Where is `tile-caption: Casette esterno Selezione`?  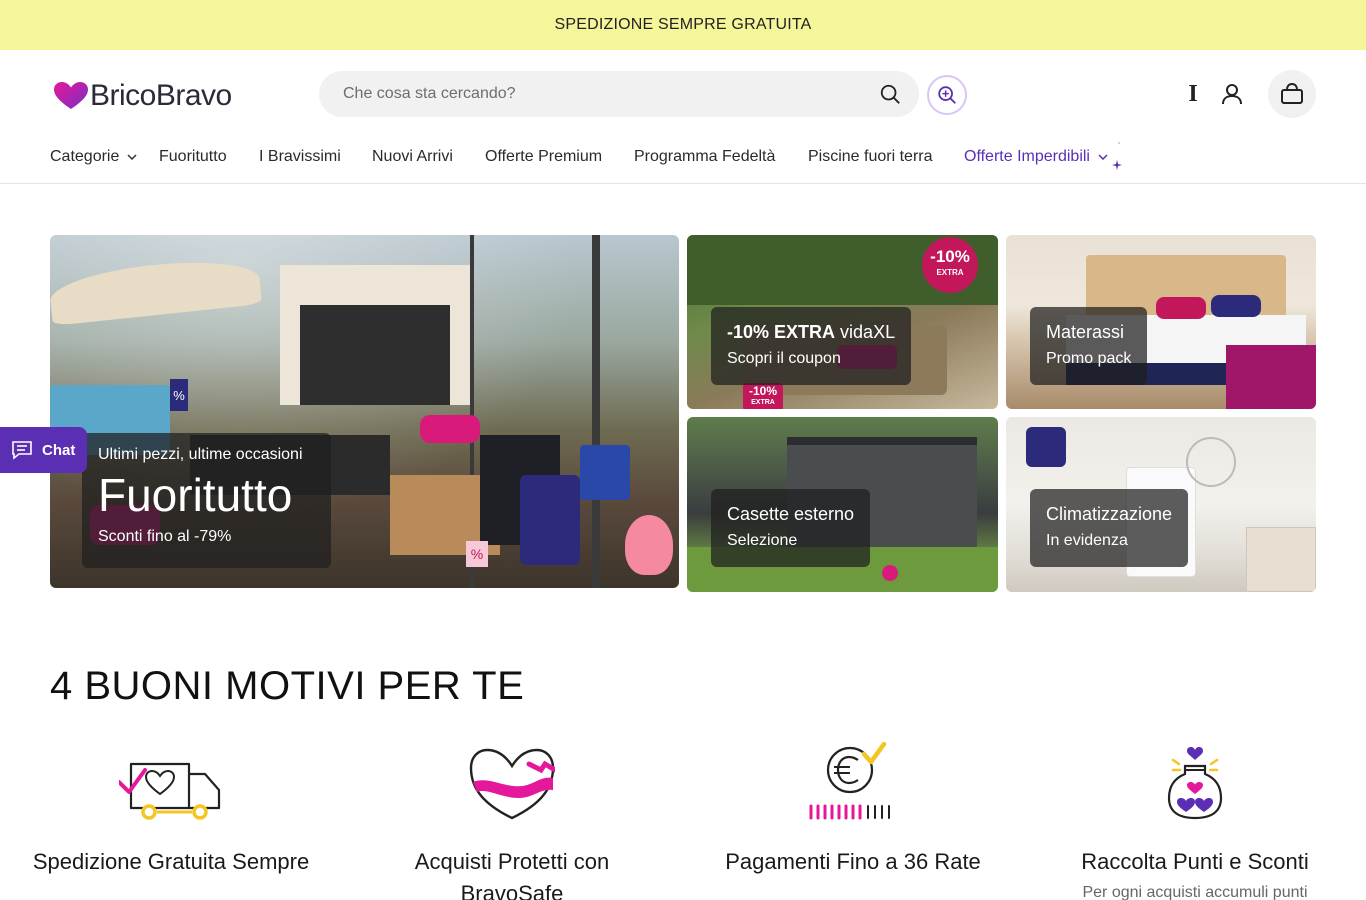 tile-caption: Casette esterno Selezione is located at coordinates (790, 528).